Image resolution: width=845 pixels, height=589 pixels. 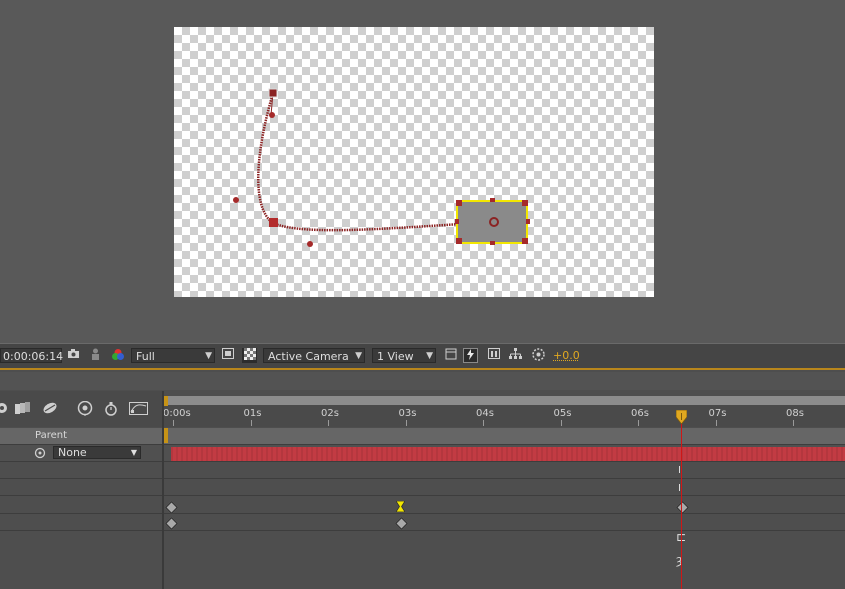 What do you see at coordinates (308, 356) in the screenshot?
I see `camera-value: Active Camera` at bounding box center [308, 356].